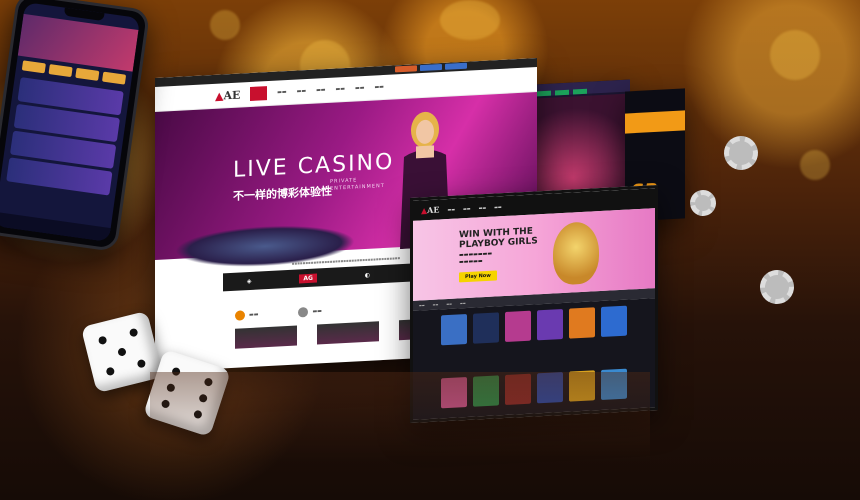  What do you see at coordinates (431, 67) in the screenshot?
I see `register-button` at bounding box center [431, 67].